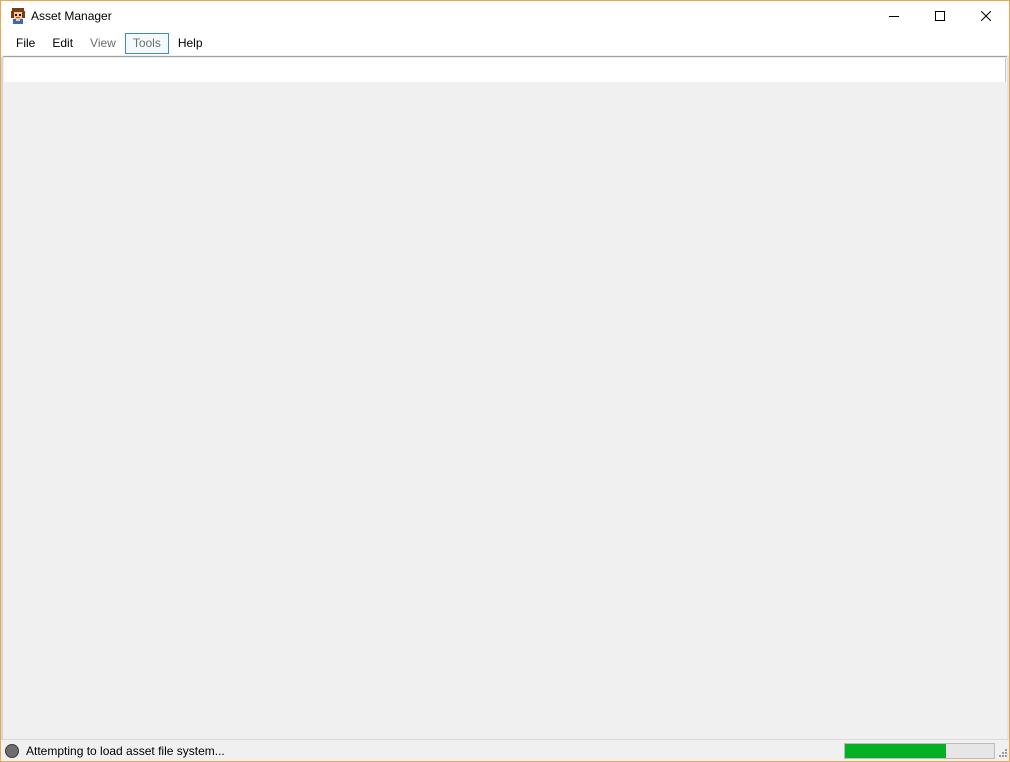 The width and height of the screenshot is (1010, 762). Describe the element at coordinates (12, 751) in the screenshot. I see `status-circle-icon` at that location.